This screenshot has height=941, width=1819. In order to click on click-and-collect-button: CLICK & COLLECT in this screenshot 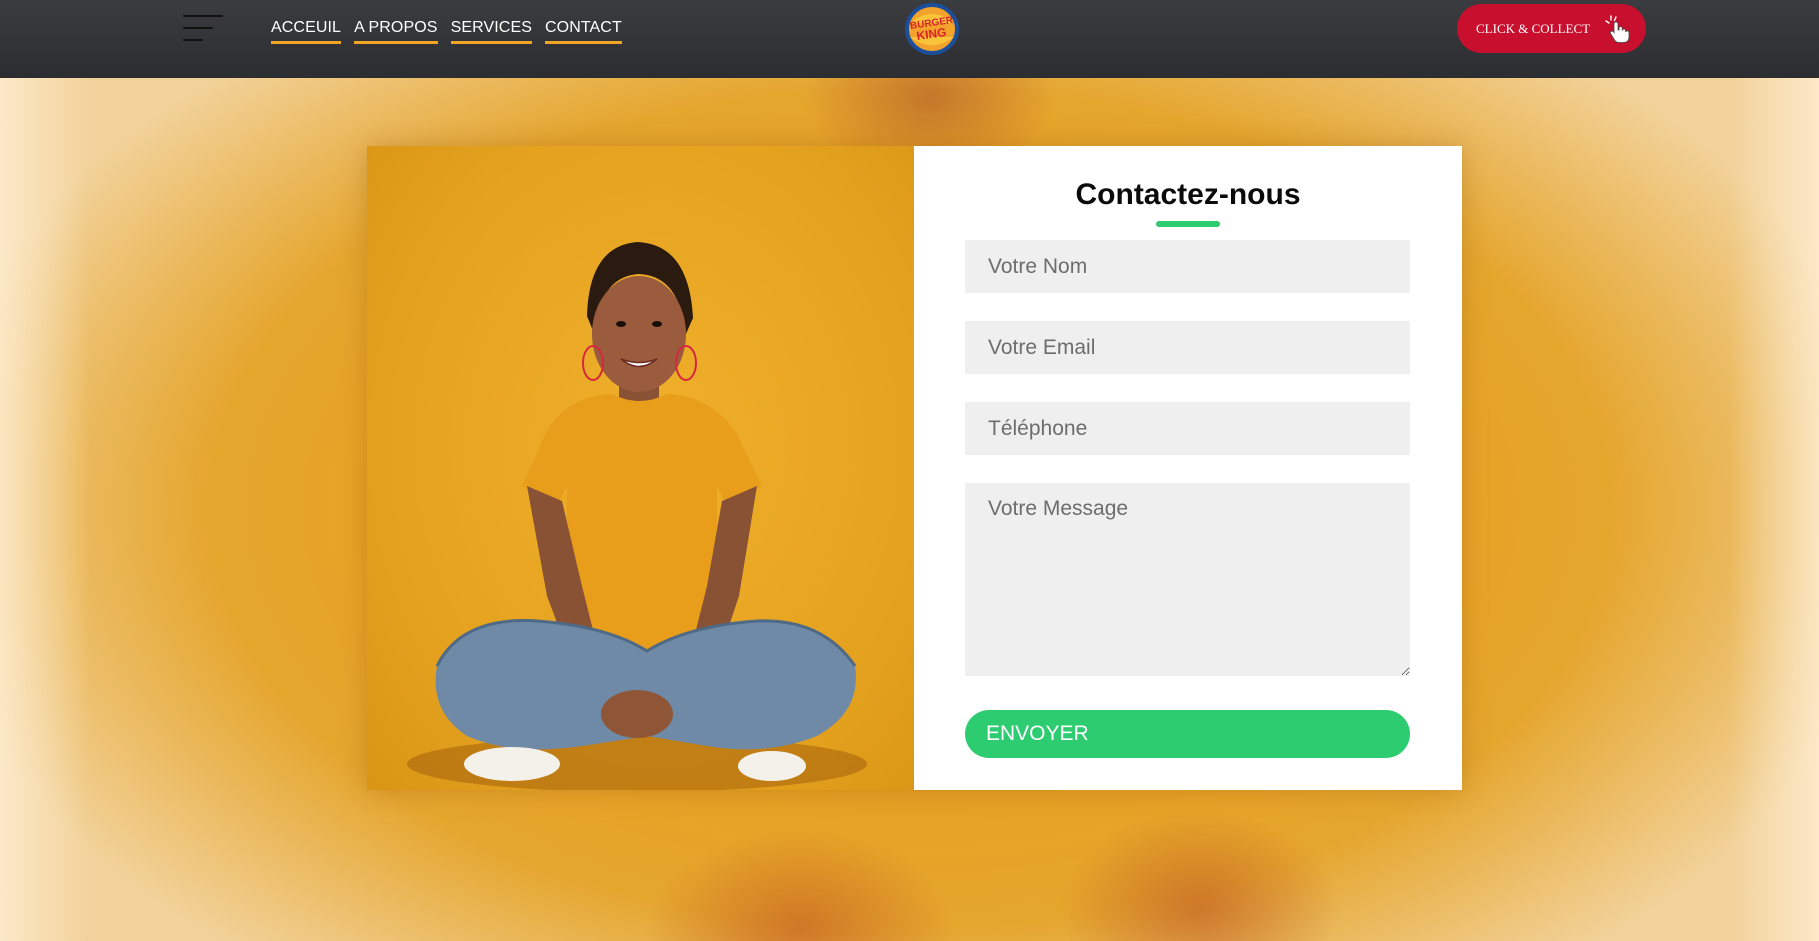, I will do `click(1551, 28)`.